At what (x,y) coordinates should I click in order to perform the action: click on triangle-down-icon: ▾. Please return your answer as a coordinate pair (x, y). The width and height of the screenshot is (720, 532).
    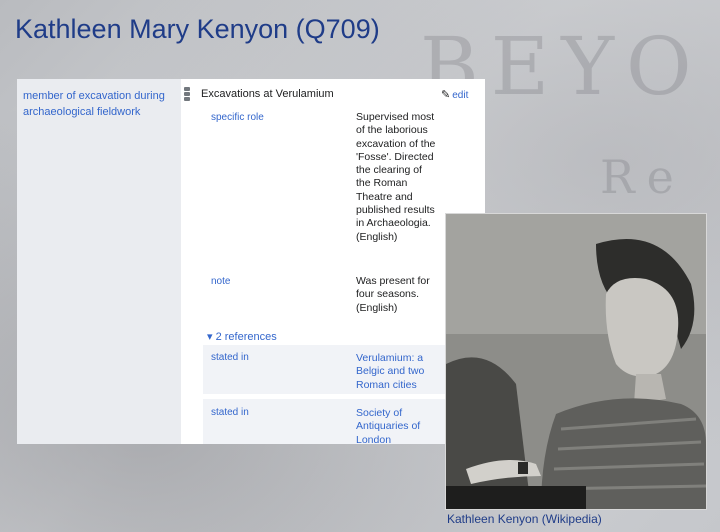
    Looking at the image, I should click on (211, 337).